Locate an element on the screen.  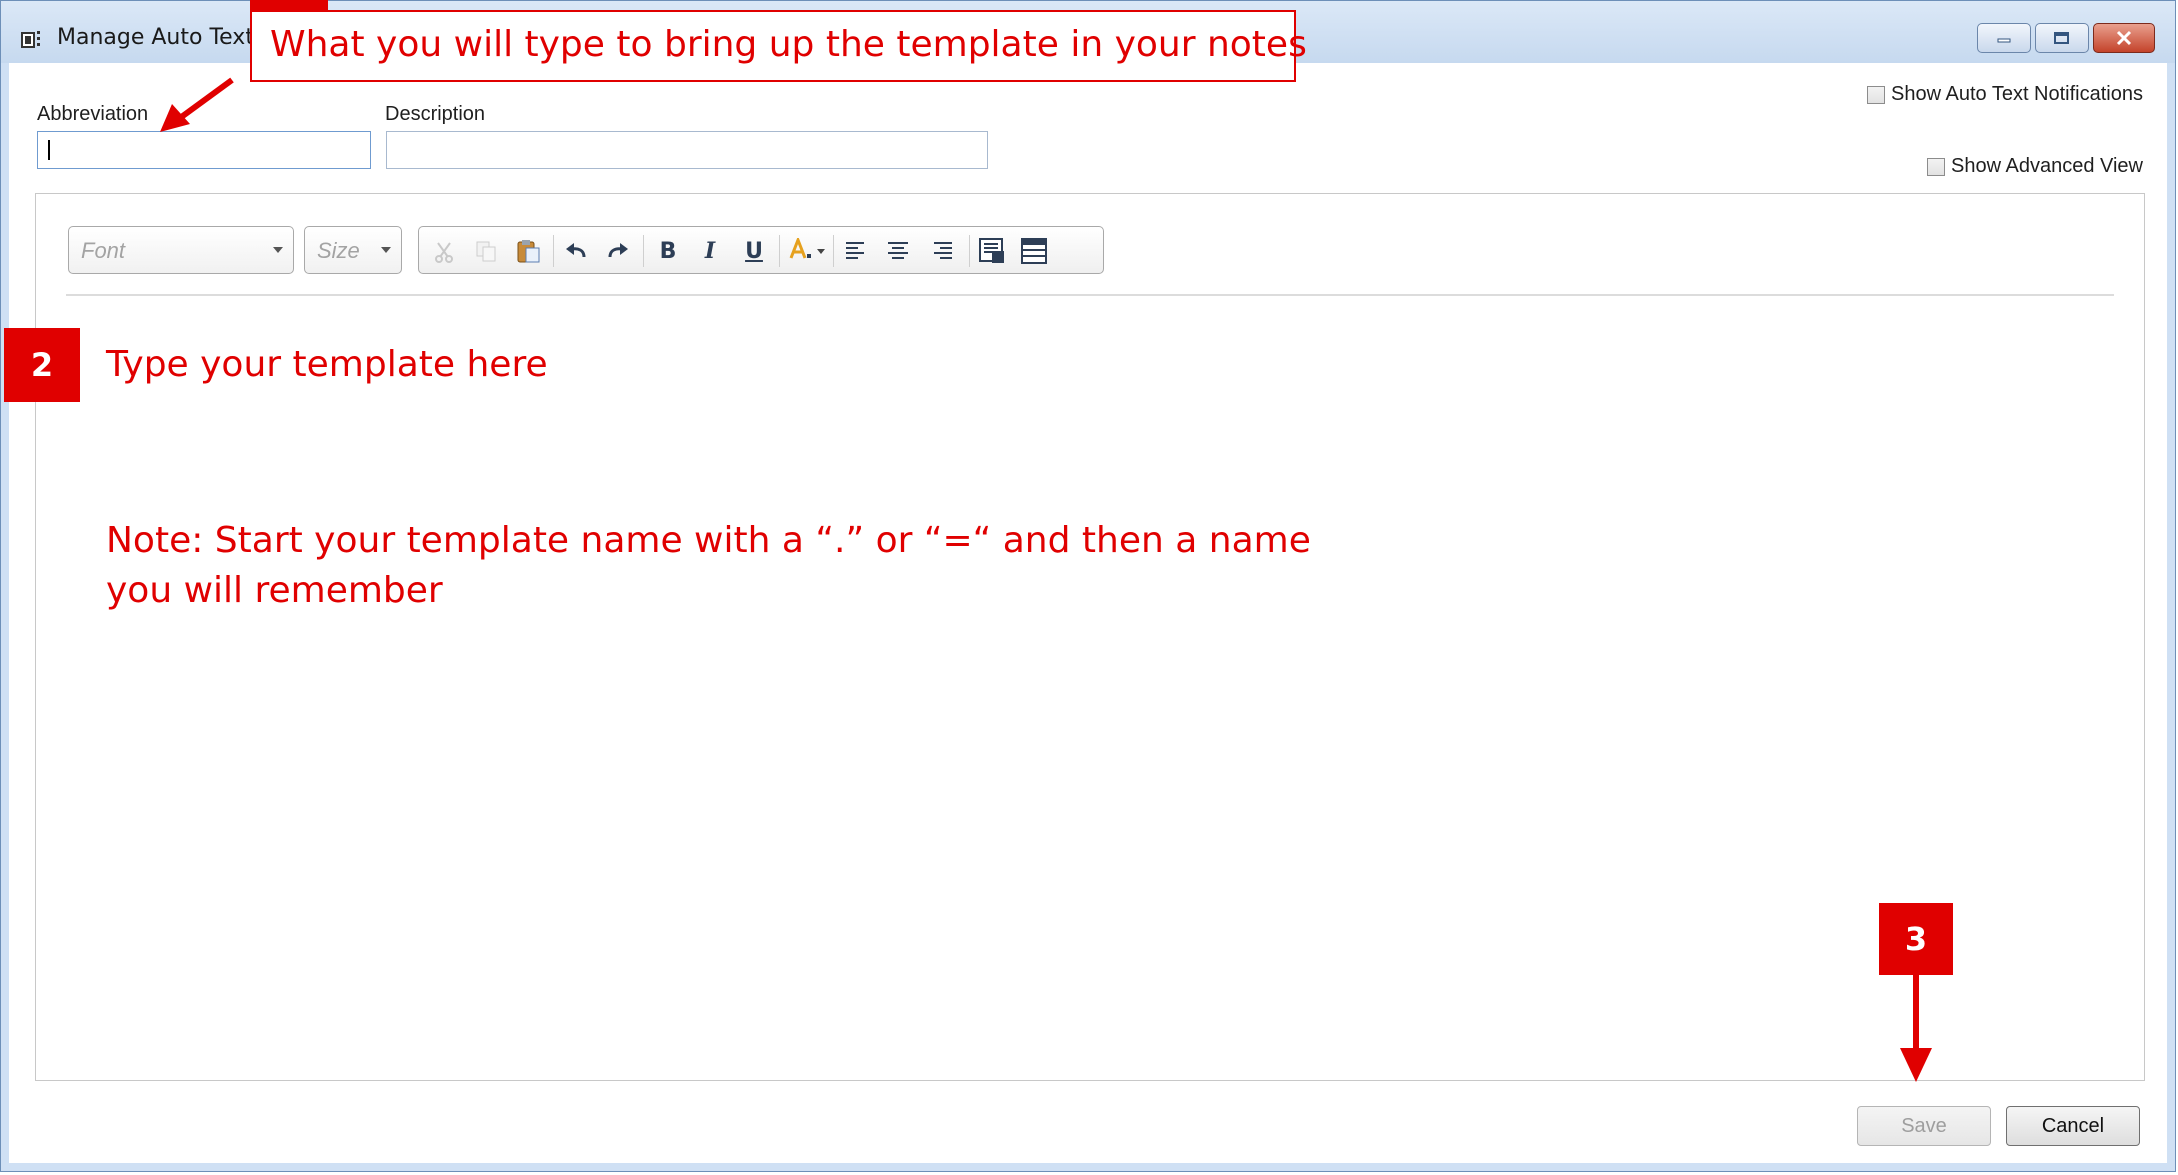
minimize-icon is located at coordinates (2004, 40).